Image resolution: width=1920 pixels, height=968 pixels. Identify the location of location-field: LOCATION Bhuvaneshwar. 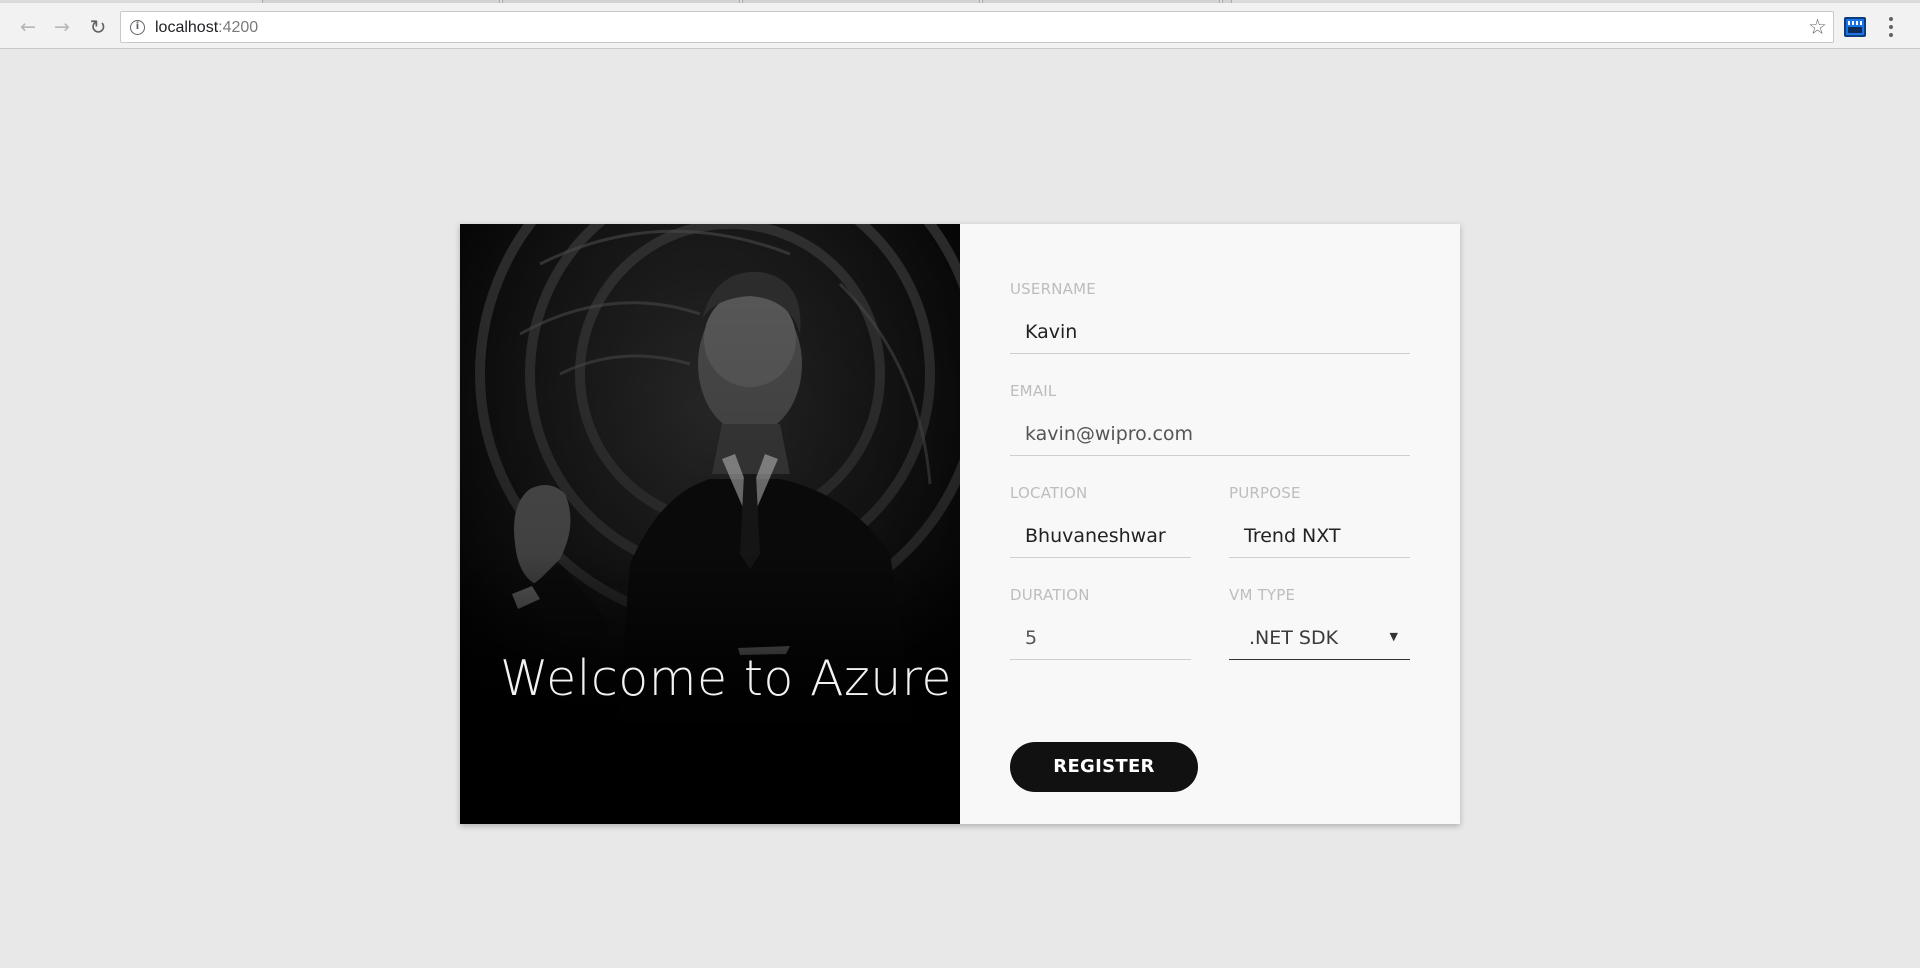
(1100, 522).